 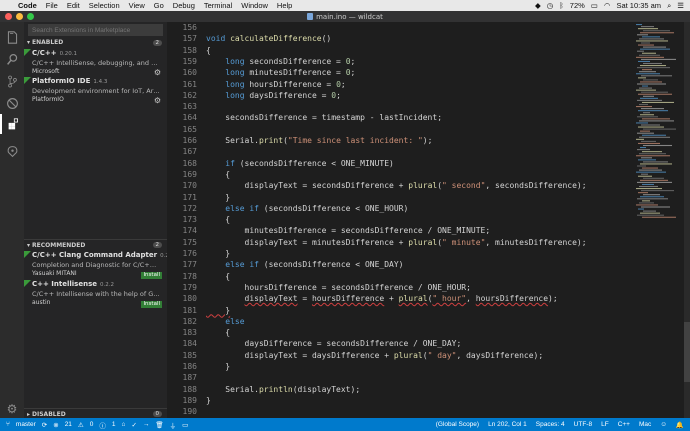 I want to click on menu-selection: Selection, so click(x=104, y=5).